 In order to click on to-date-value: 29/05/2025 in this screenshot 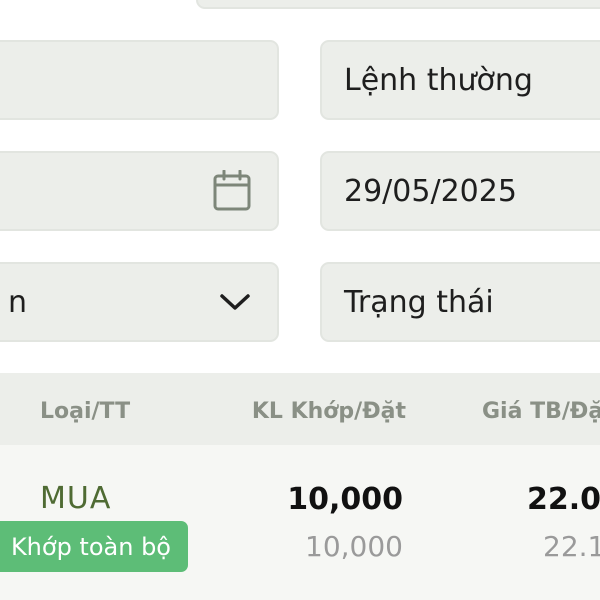, I will do `click(430, 191)`.